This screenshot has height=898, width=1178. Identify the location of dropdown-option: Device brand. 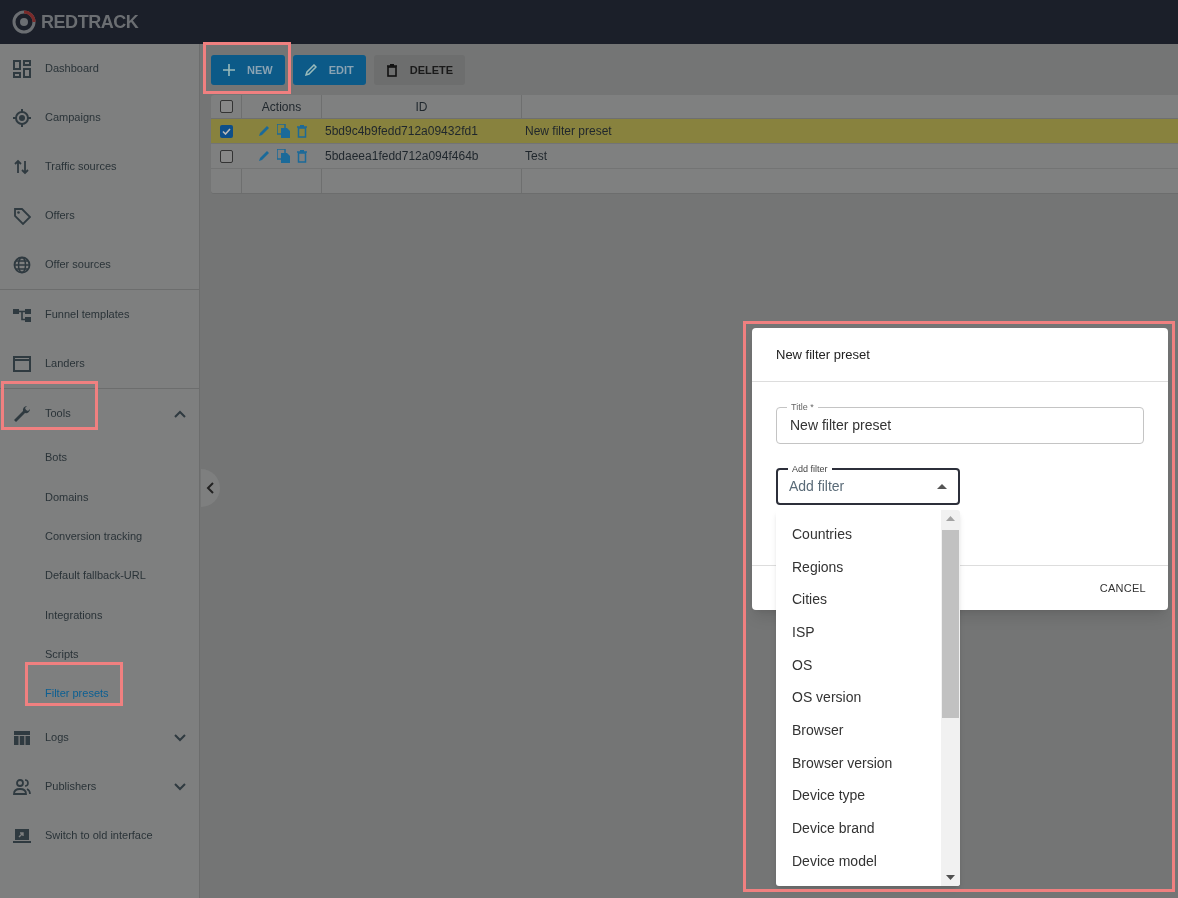
(833, 829).